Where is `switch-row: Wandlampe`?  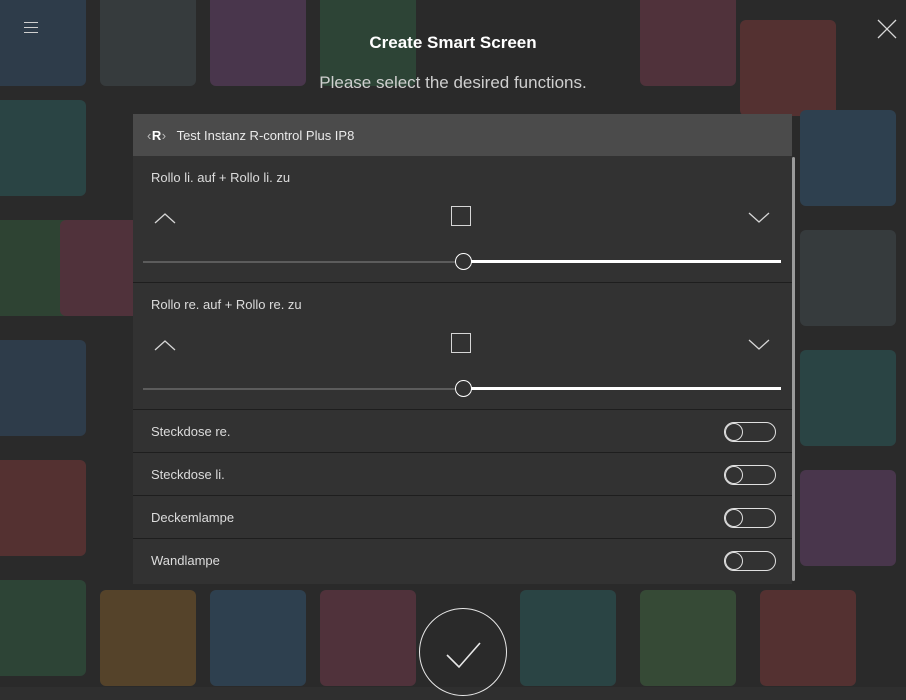
switch-row: Wandlampe is located at coordinates (462, 560).